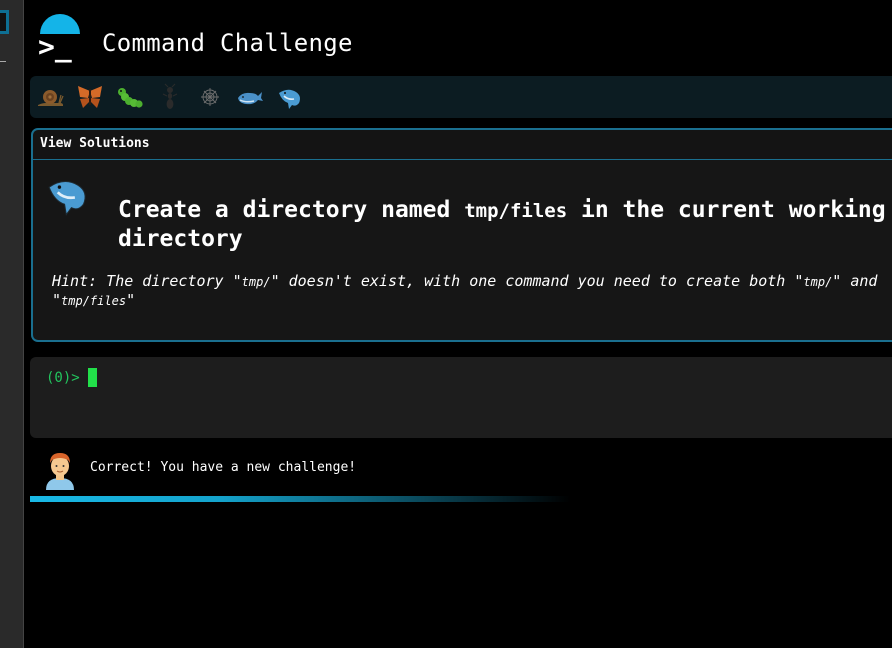 The image size is (892, 648). Describe the element at coordinates (461, 397) in the screenshot. I see `terminal-input: (0)>` at that location.